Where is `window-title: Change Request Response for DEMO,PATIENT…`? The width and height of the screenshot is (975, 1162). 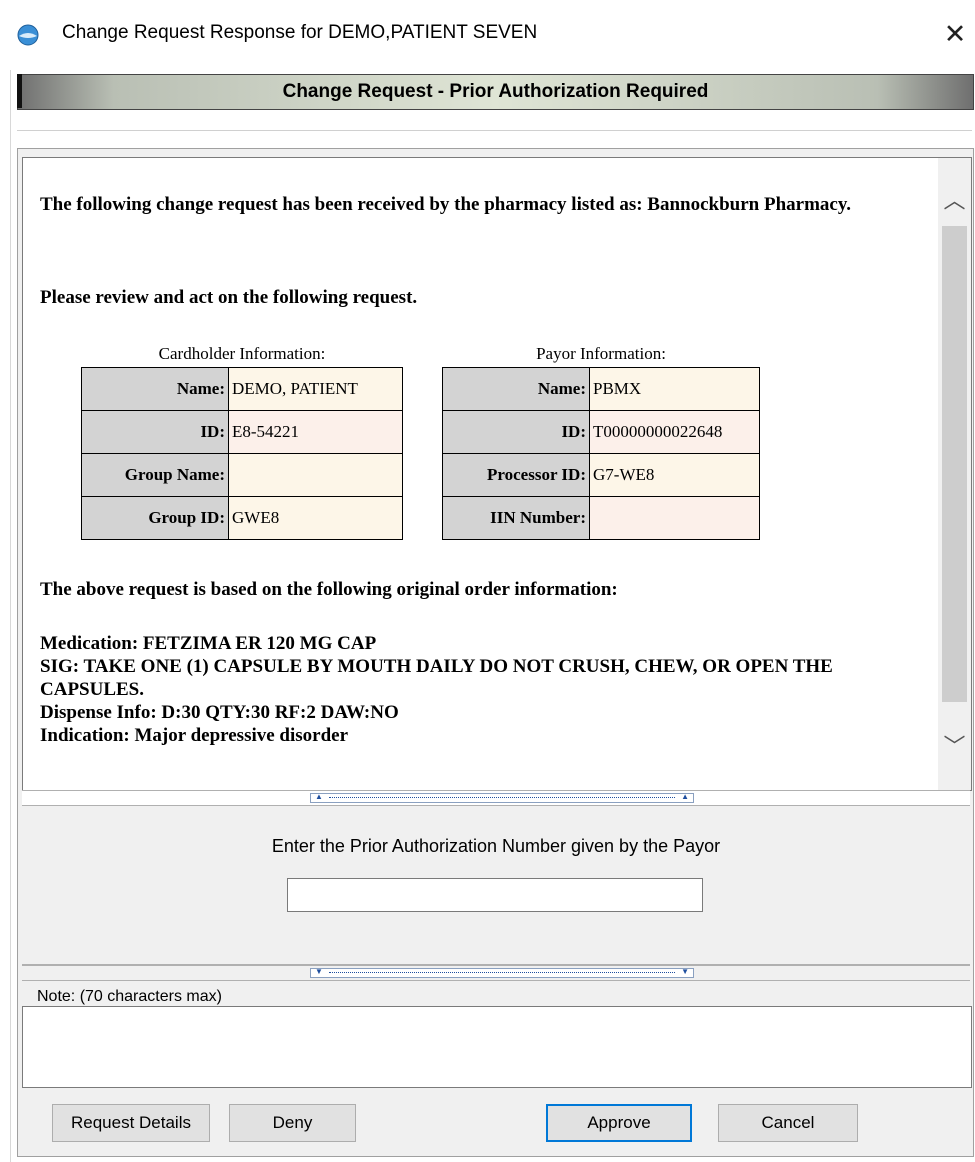
window-title: Change Request Response for DEMO,PATIENT… is located at coordinates (300, 32).